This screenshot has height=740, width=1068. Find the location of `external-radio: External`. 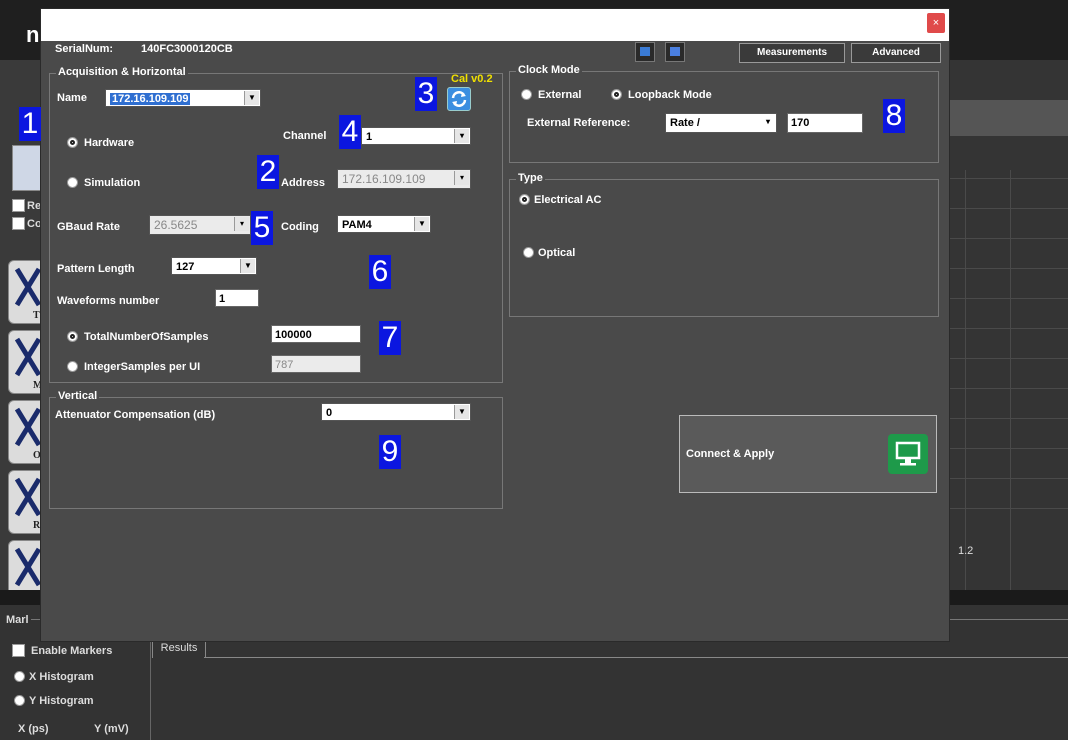

external-radio: External is located at coordinates (551, 94).